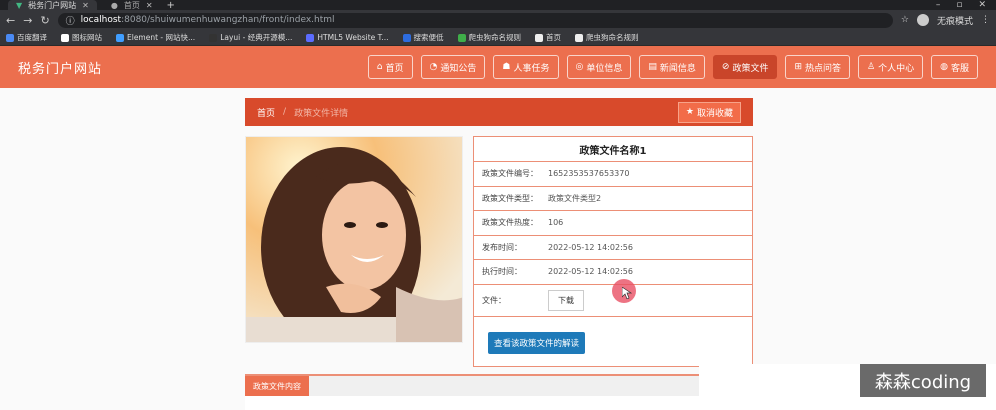  Describe the element at coordinates (689, 112) in the screenshot. I see `star-icon: ★` at that location.